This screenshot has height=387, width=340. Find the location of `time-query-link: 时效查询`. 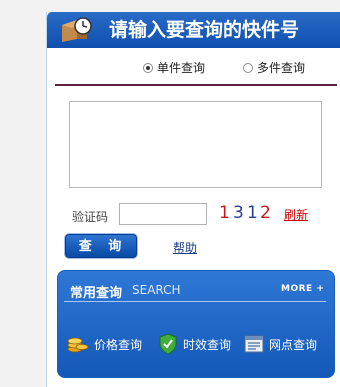

time-query-link: 时效查询 is located at coordinates (194, 344).